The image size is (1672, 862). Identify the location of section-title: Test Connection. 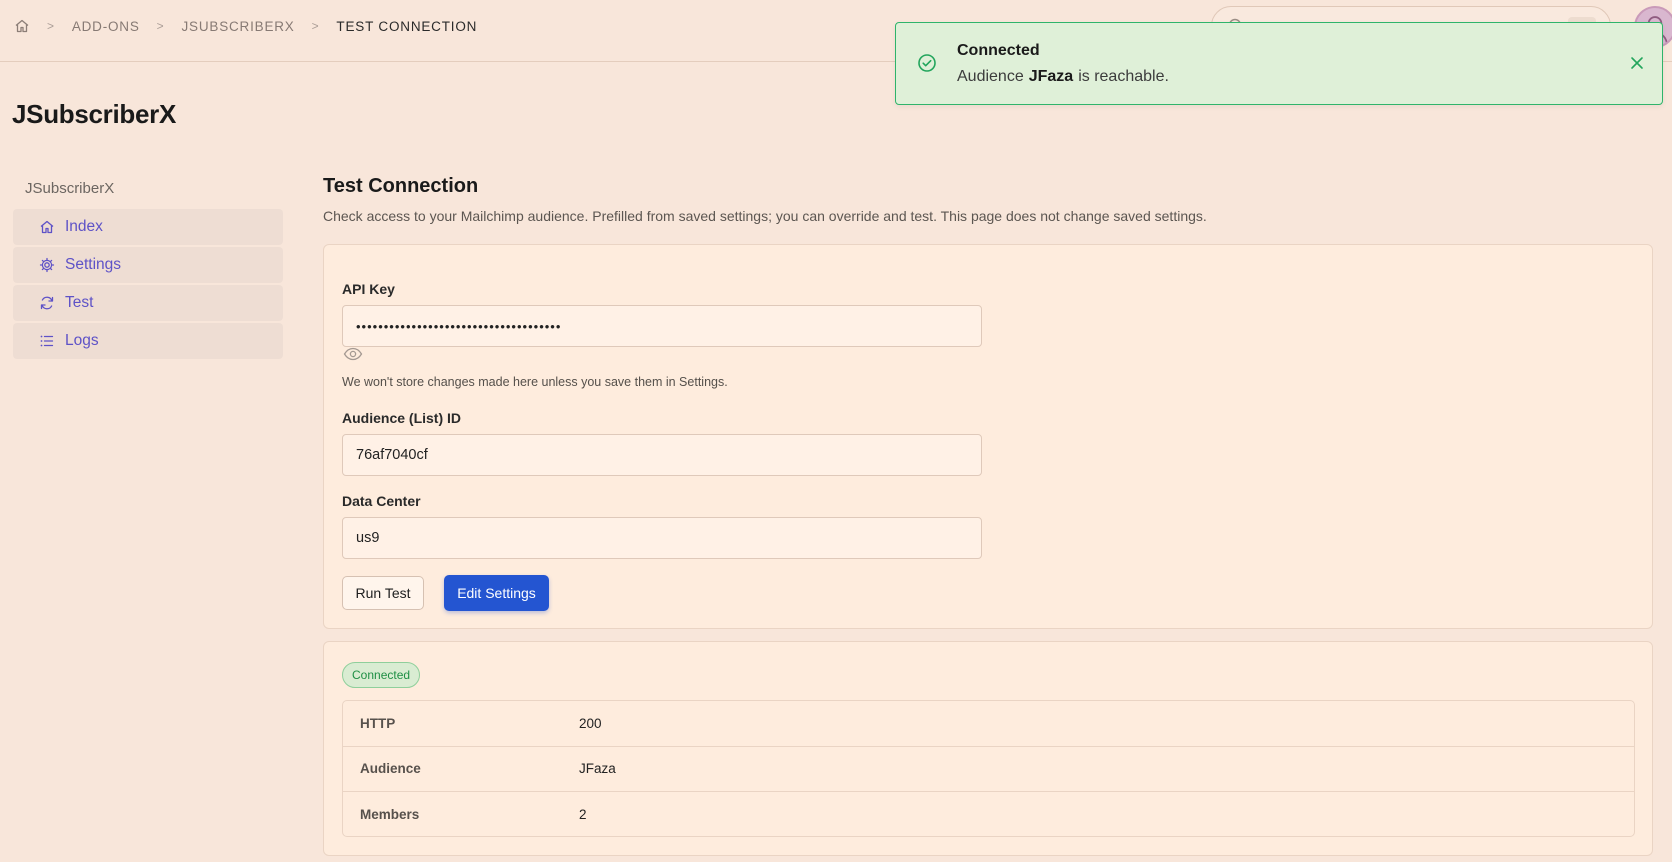
(401, 186).